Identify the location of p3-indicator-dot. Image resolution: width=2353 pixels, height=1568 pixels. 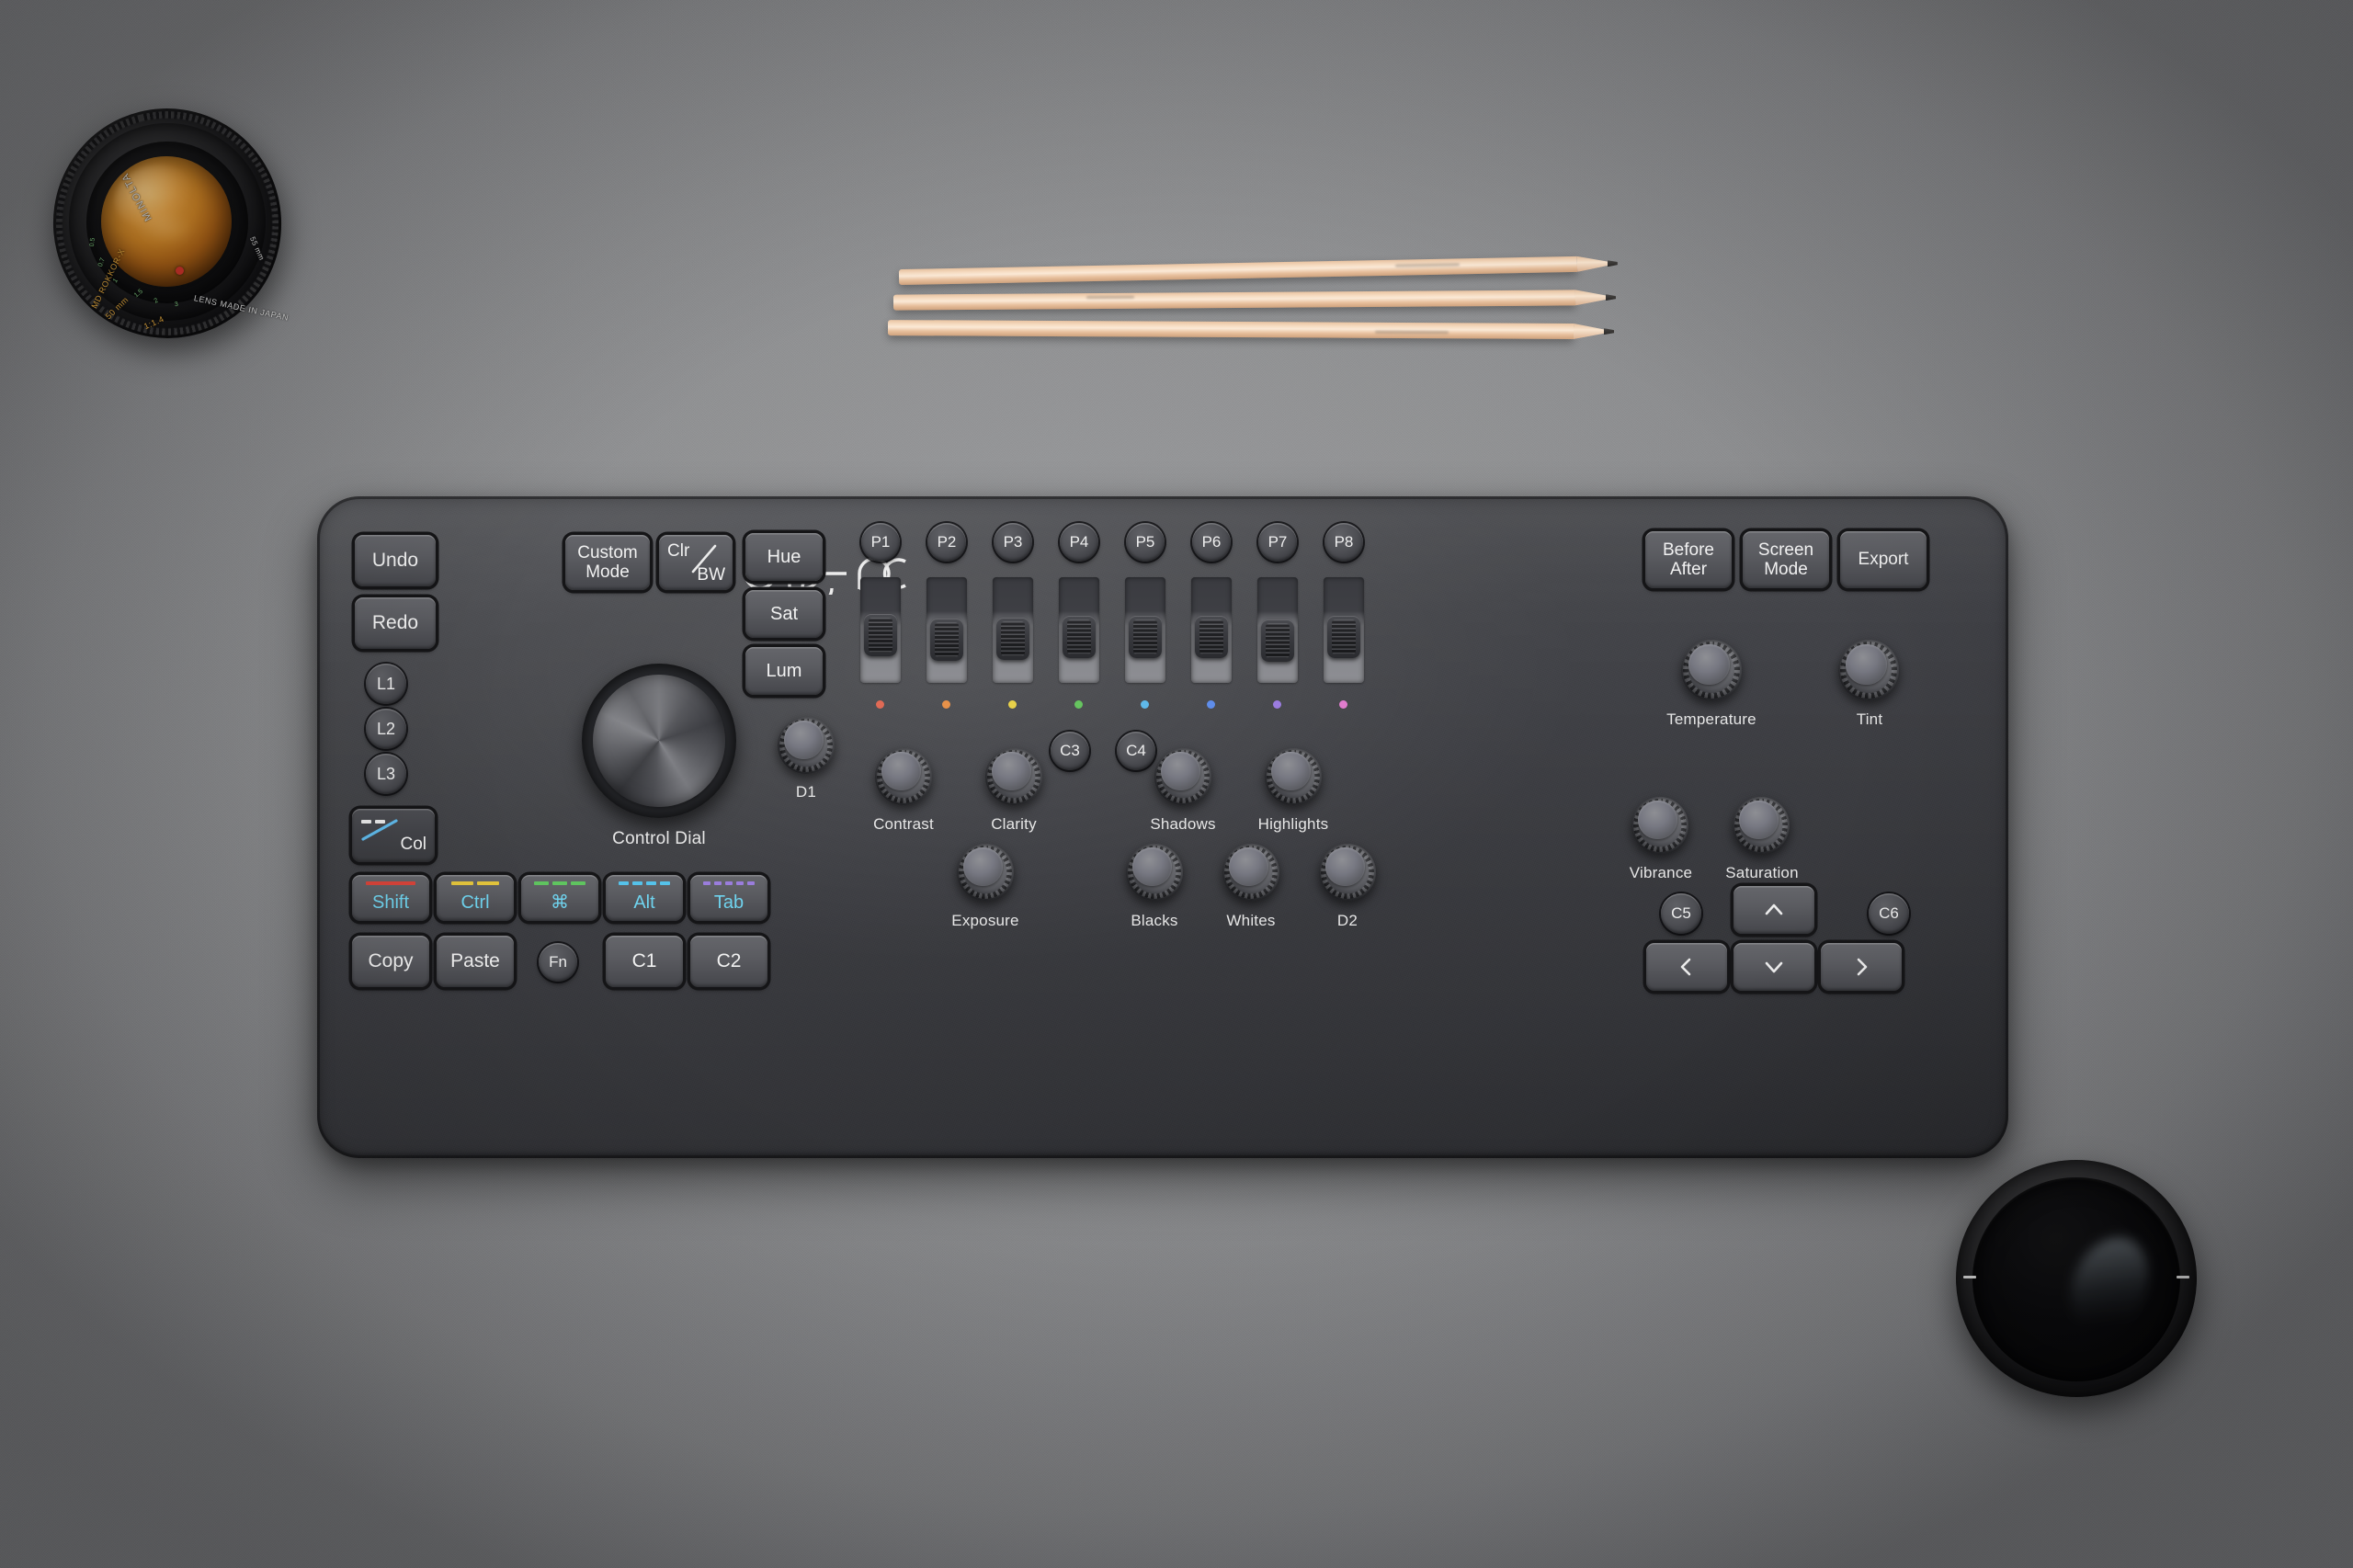
(1013, 704).